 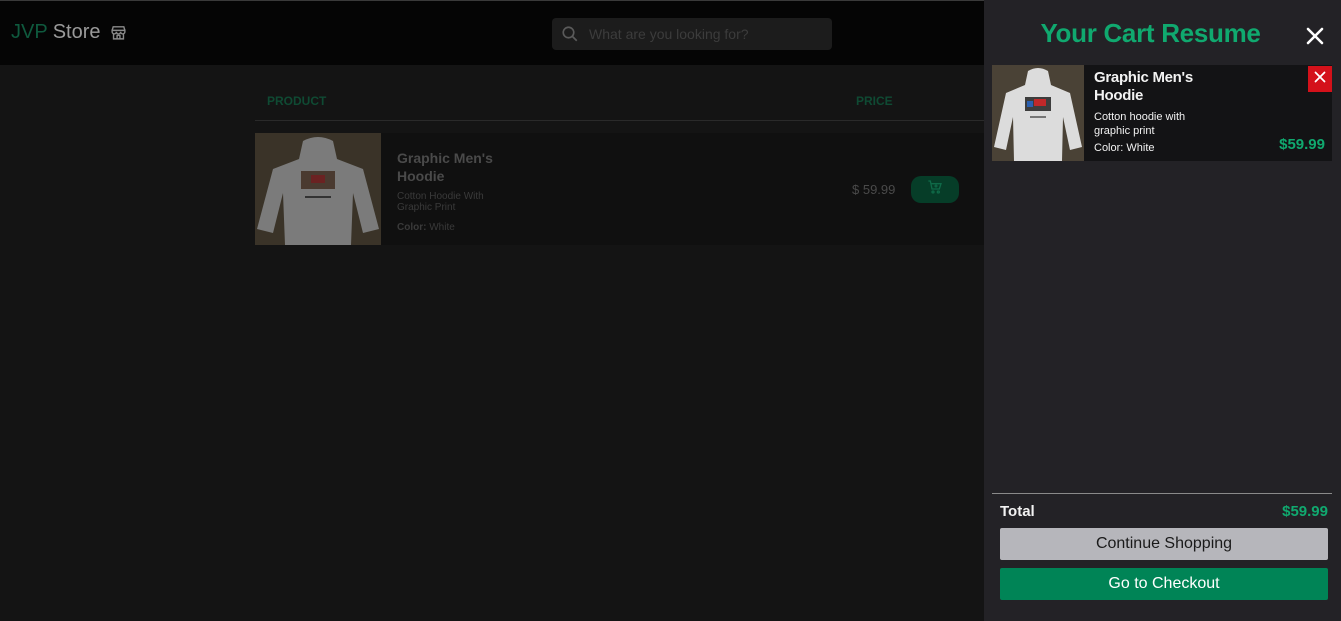 I want to click on cart-item-color: Color: White, so click(x=1124, y=148).